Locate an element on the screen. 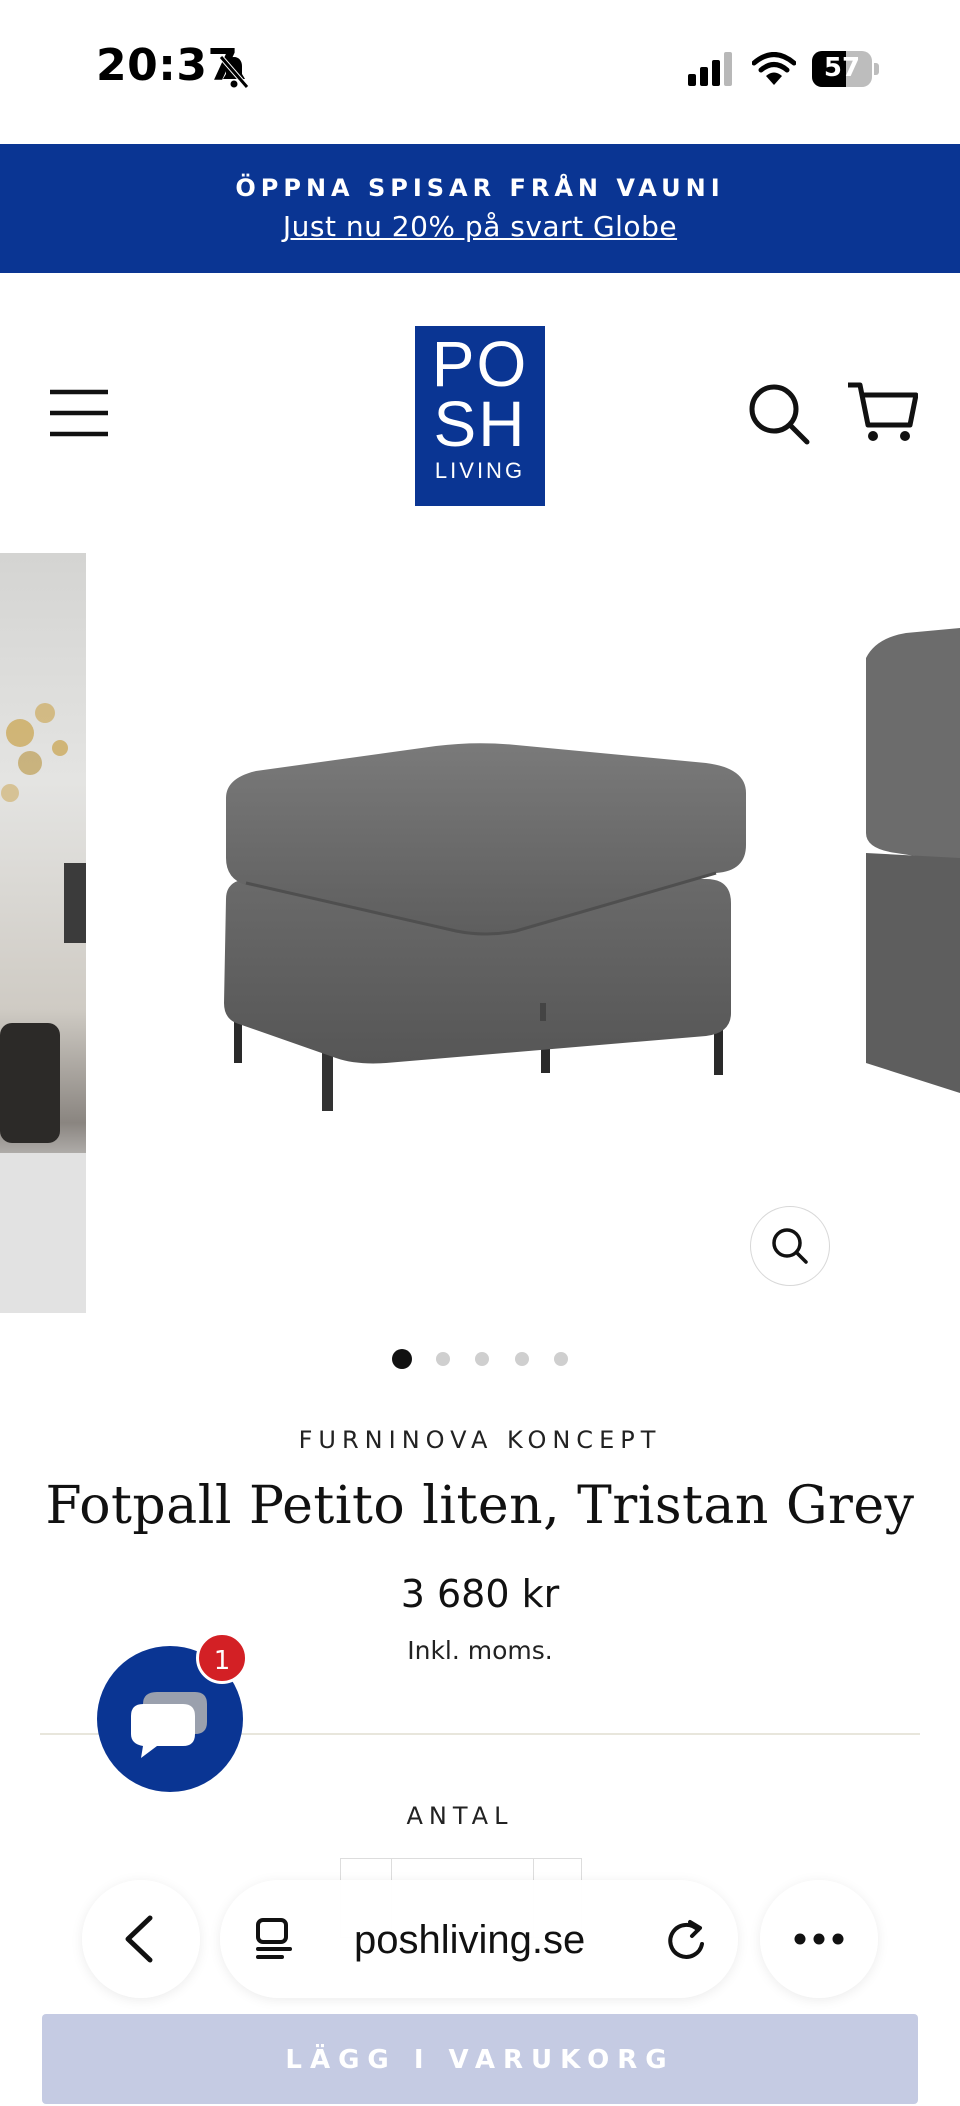 The width and height of the screenshot is (960, 2106). reload-icon is located at coordinates (686, 1939).